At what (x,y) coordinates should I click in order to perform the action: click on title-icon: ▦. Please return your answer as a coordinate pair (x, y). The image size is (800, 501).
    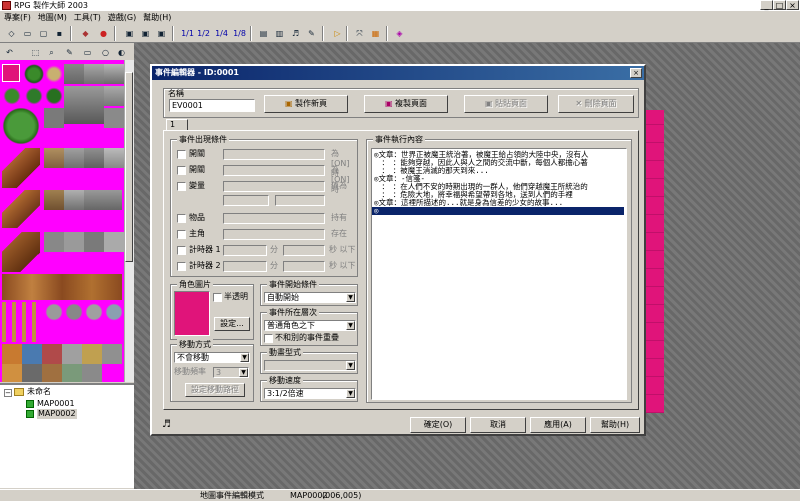
    Looking at the image, I should click on (375, 33).